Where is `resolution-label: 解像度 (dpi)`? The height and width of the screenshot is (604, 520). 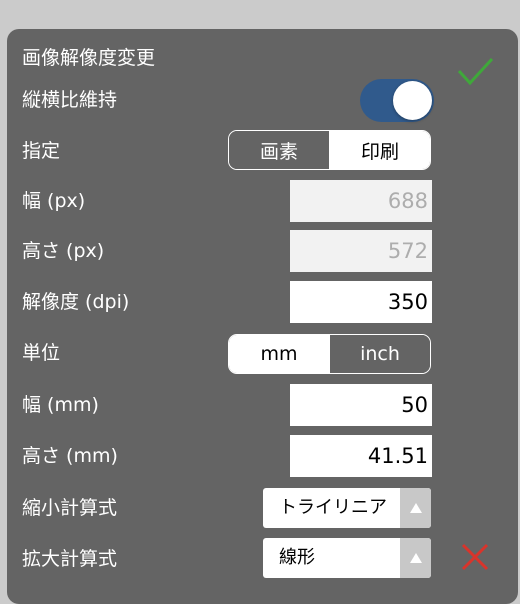
resolution-label: 解像度 (dpi) is located at coordinates (76, 302).